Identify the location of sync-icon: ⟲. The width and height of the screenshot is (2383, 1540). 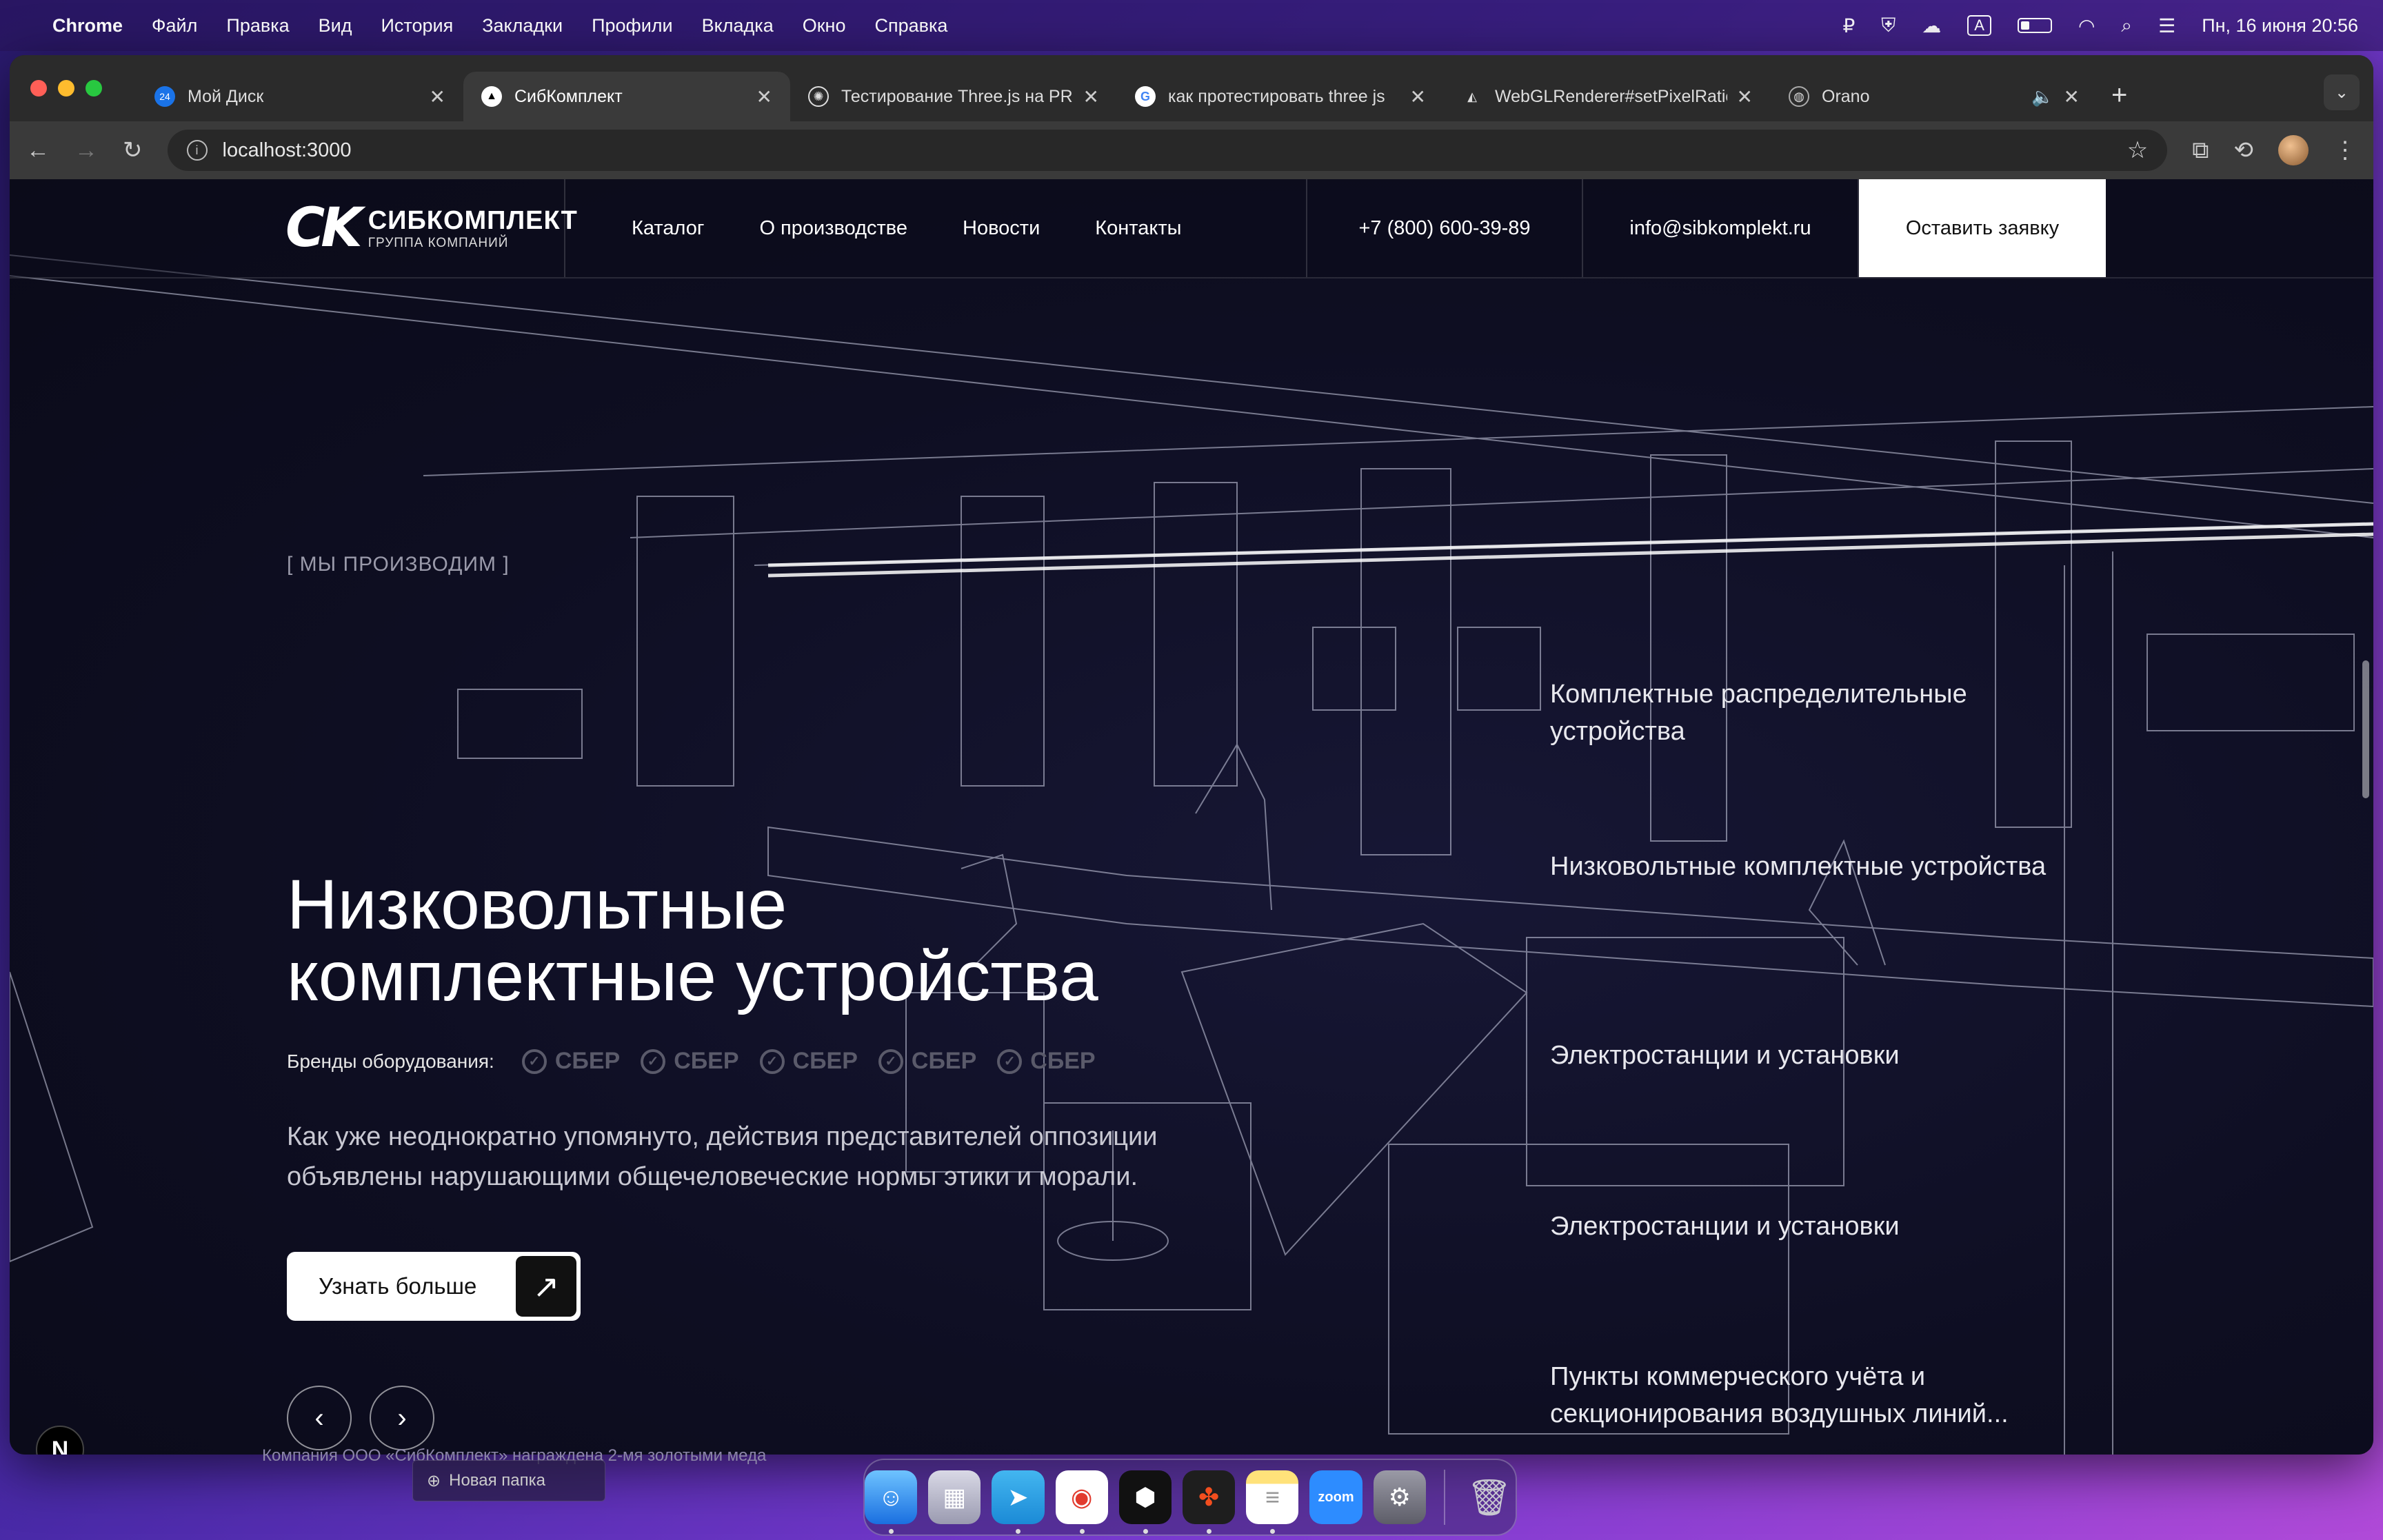
(2244, 150).